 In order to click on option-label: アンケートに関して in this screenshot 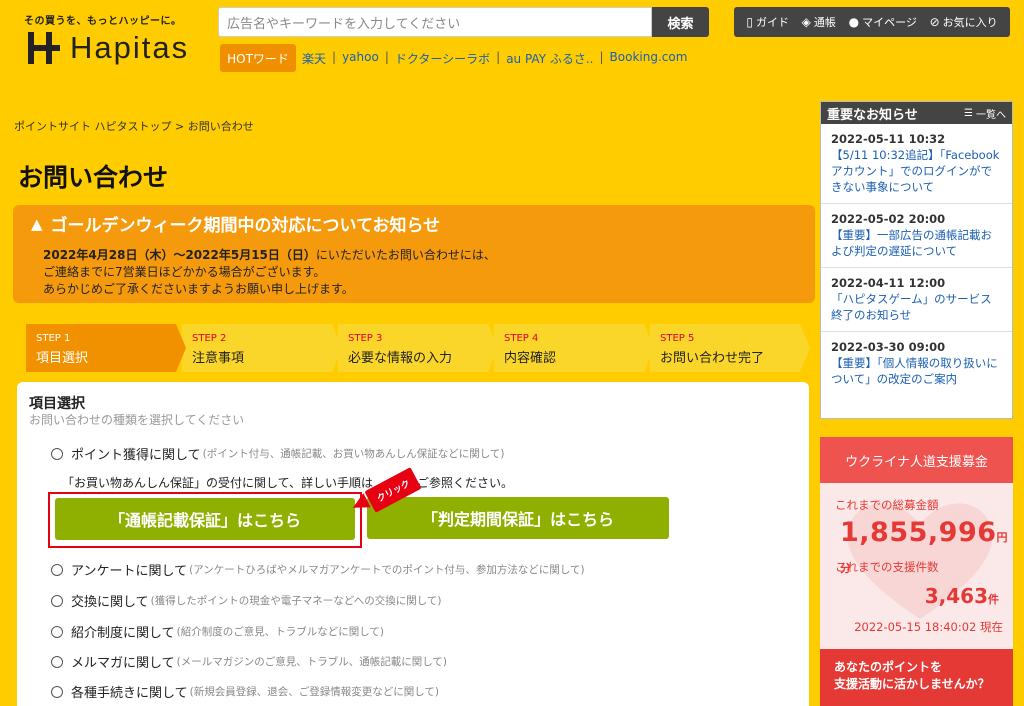, I will do `click(129, 571)`.